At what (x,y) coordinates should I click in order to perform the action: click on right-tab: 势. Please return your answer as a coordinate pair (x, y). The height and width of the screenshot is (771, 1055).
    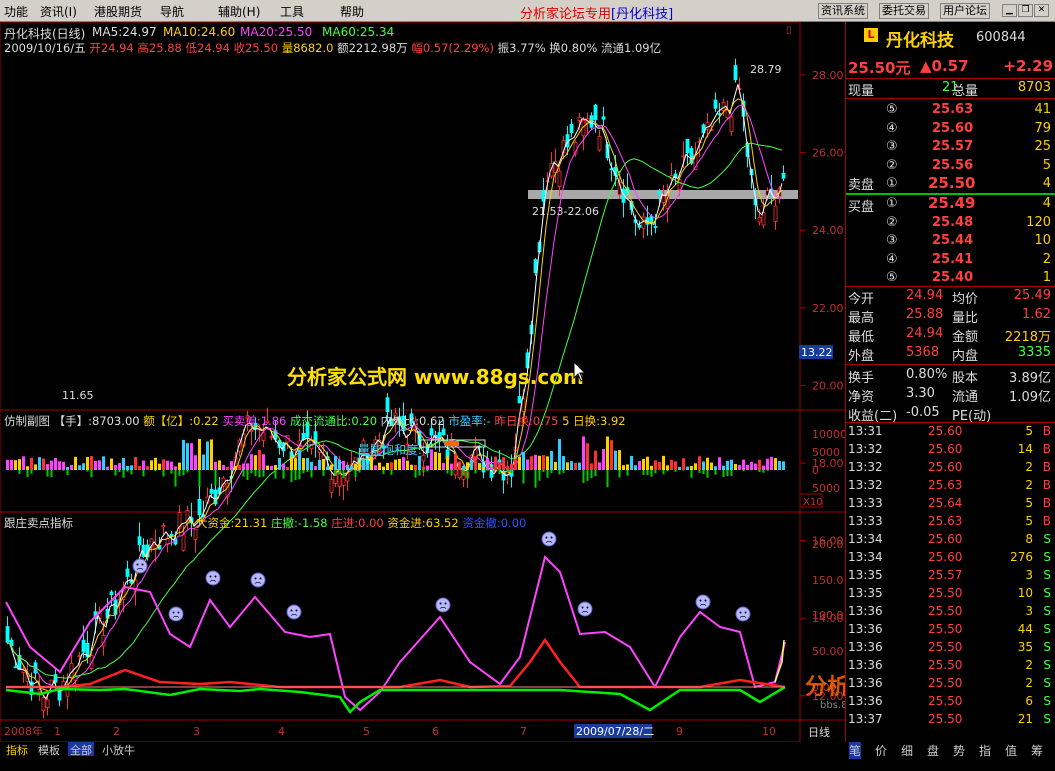
    Looking at the image, I should click on (959, 750).